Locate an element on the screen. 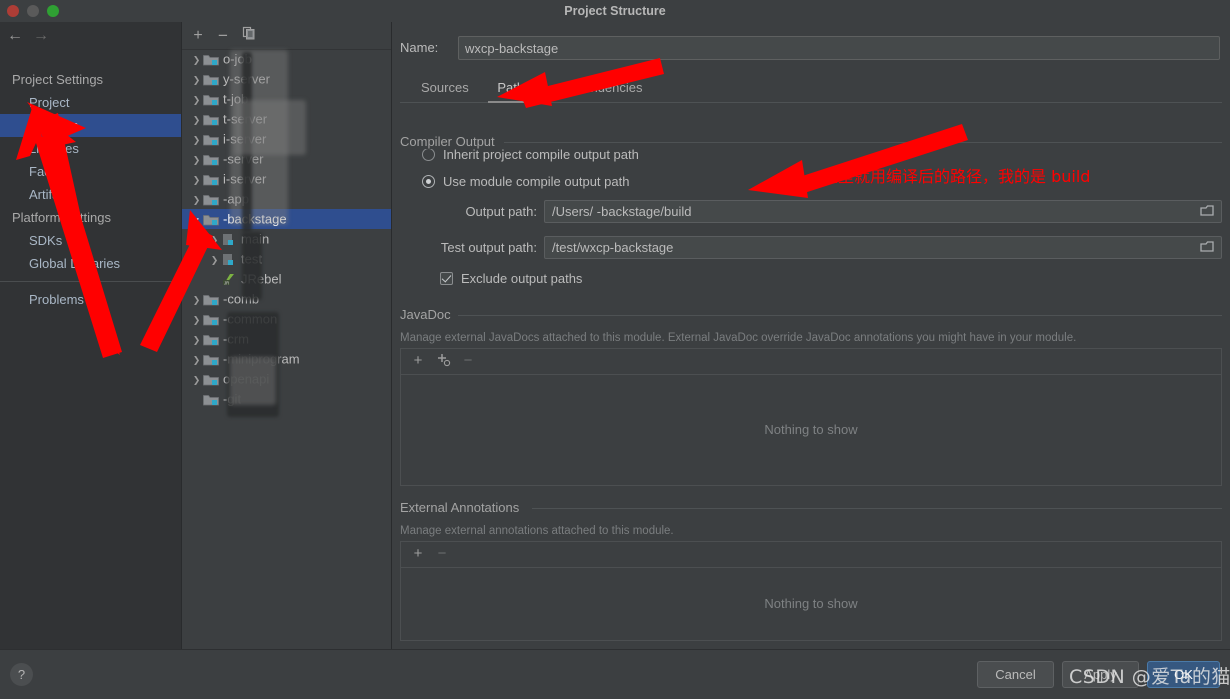 This screenshot has width=1230, height=699. sidebar-item-global-libraries: Global Libraries is located at coordinates (90, 263).